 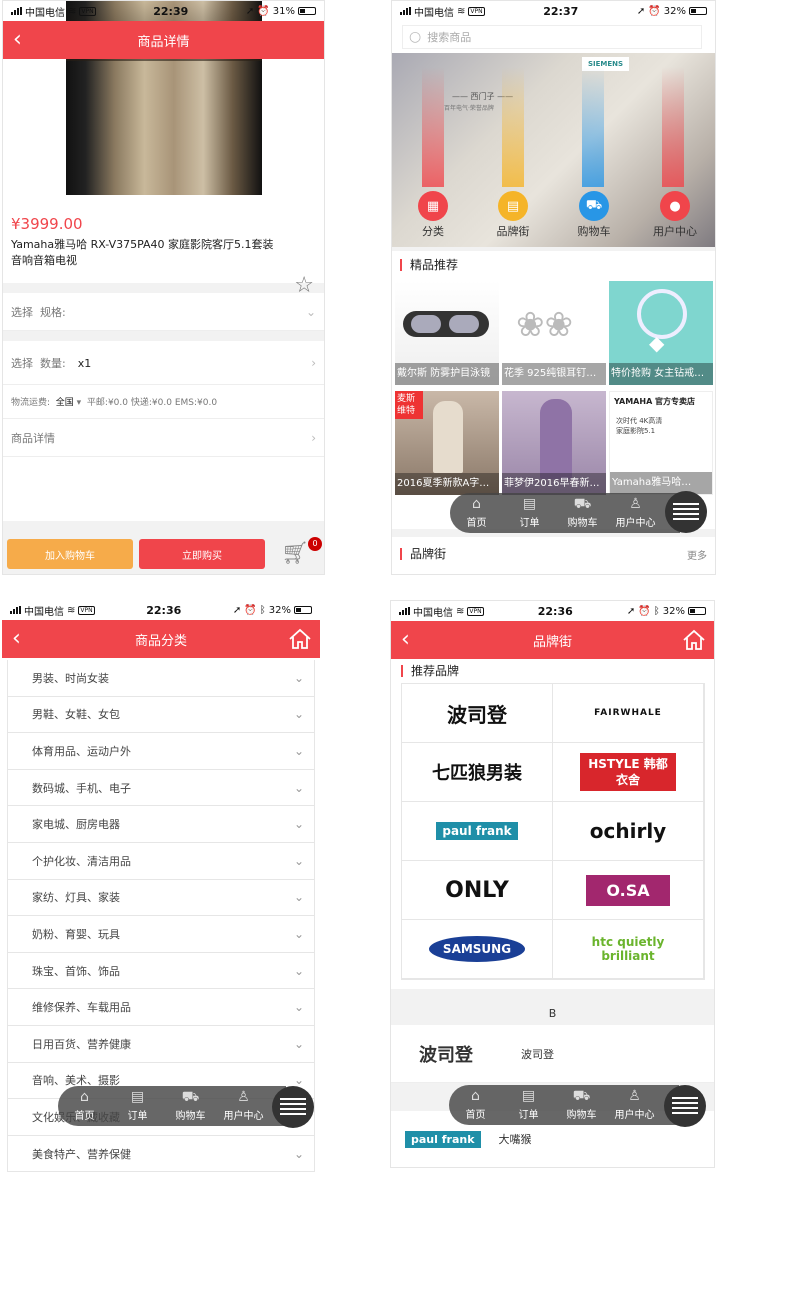 What do you see at coordinates (477, 890) in the screenshot?
I see `brand-tile-only: ONLY` at bounding box center [477, 890].